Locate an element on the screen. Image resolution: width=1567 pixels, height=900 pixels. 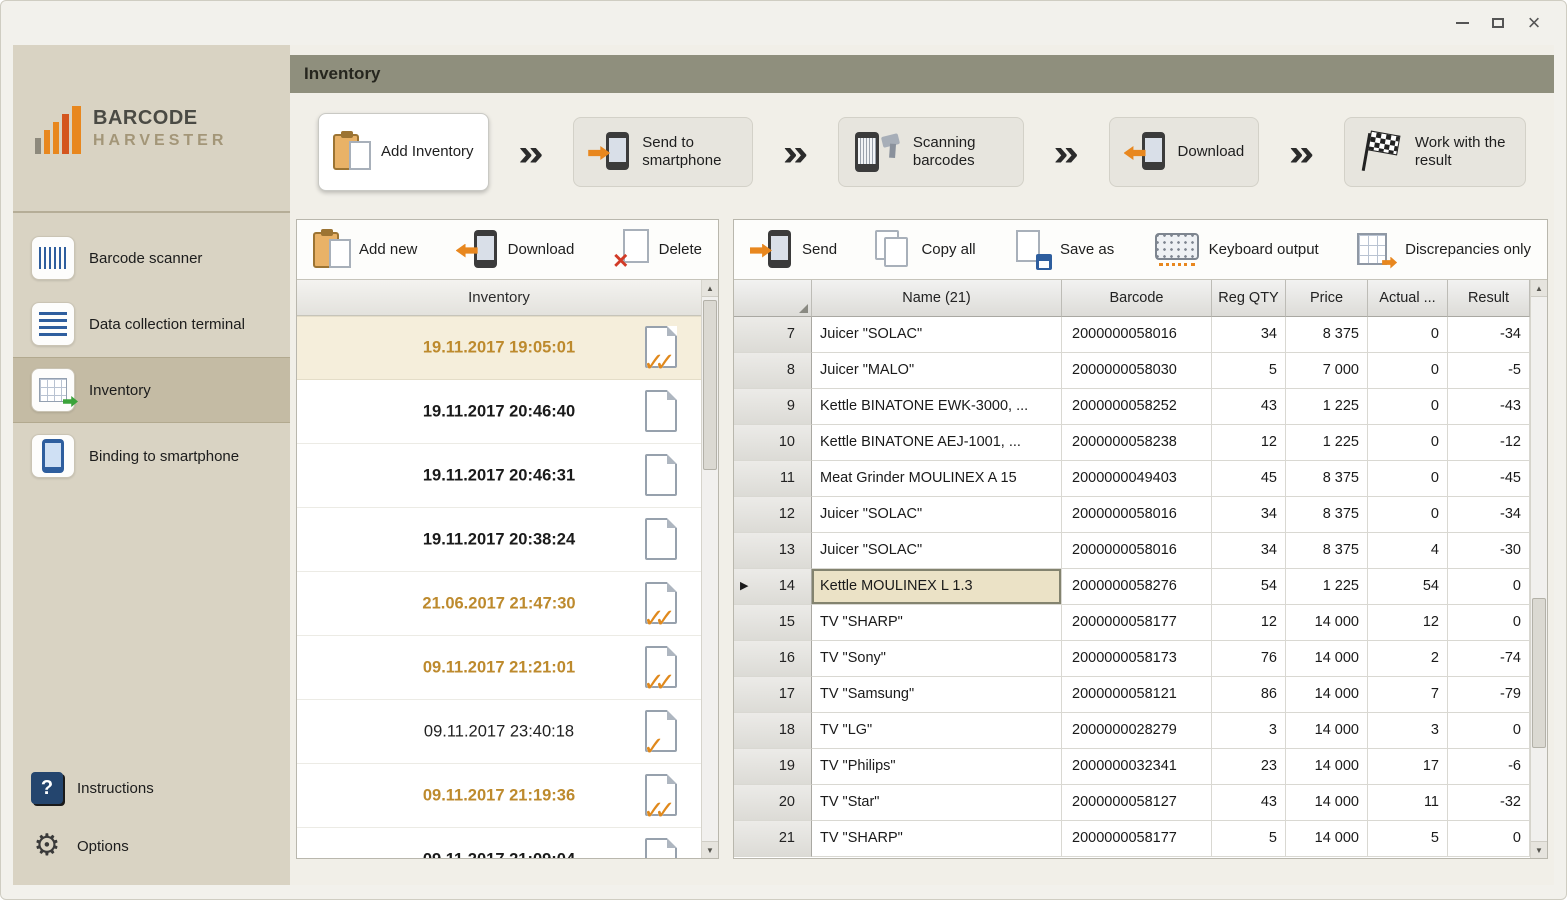
delete-button: × Delete is located at coordinates (657, 250).